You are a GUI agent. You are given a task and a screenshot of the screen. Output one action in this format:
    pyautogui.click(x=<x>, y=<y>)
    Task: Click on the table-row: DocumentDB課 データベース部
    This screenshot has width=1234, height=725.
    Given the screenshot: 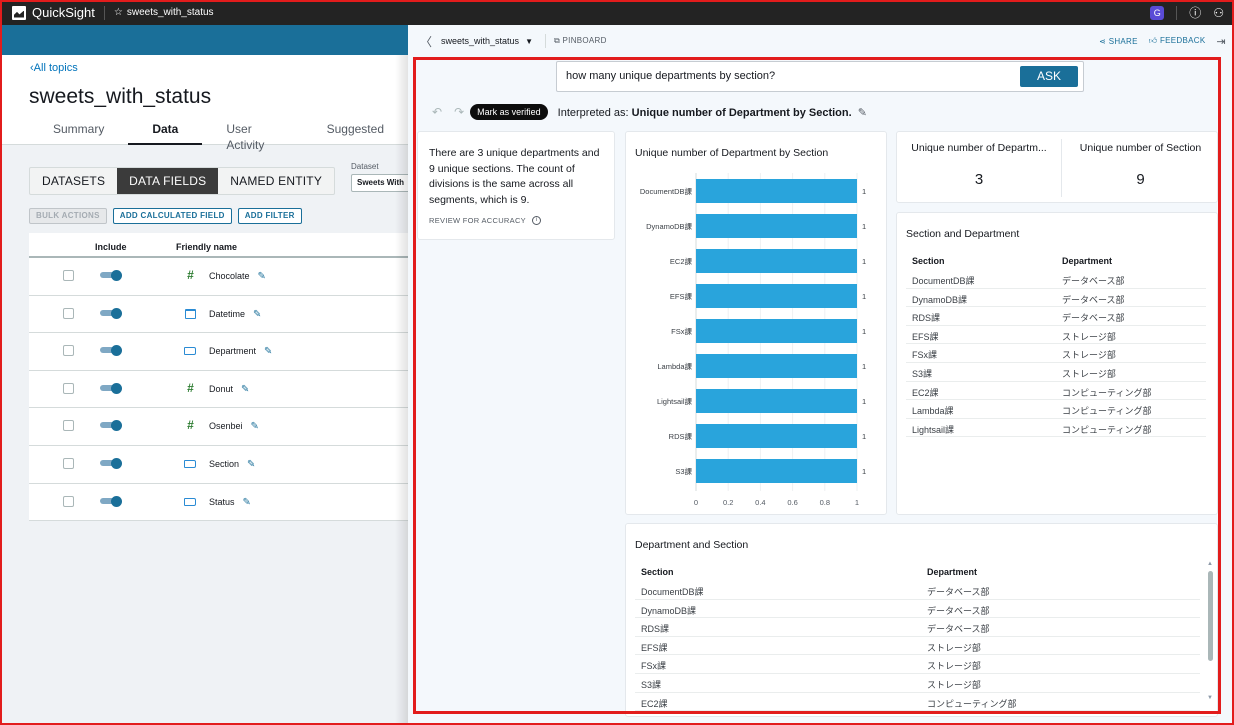 What is the action you would take?
    pyautogui.click(x=917, y=590)
    